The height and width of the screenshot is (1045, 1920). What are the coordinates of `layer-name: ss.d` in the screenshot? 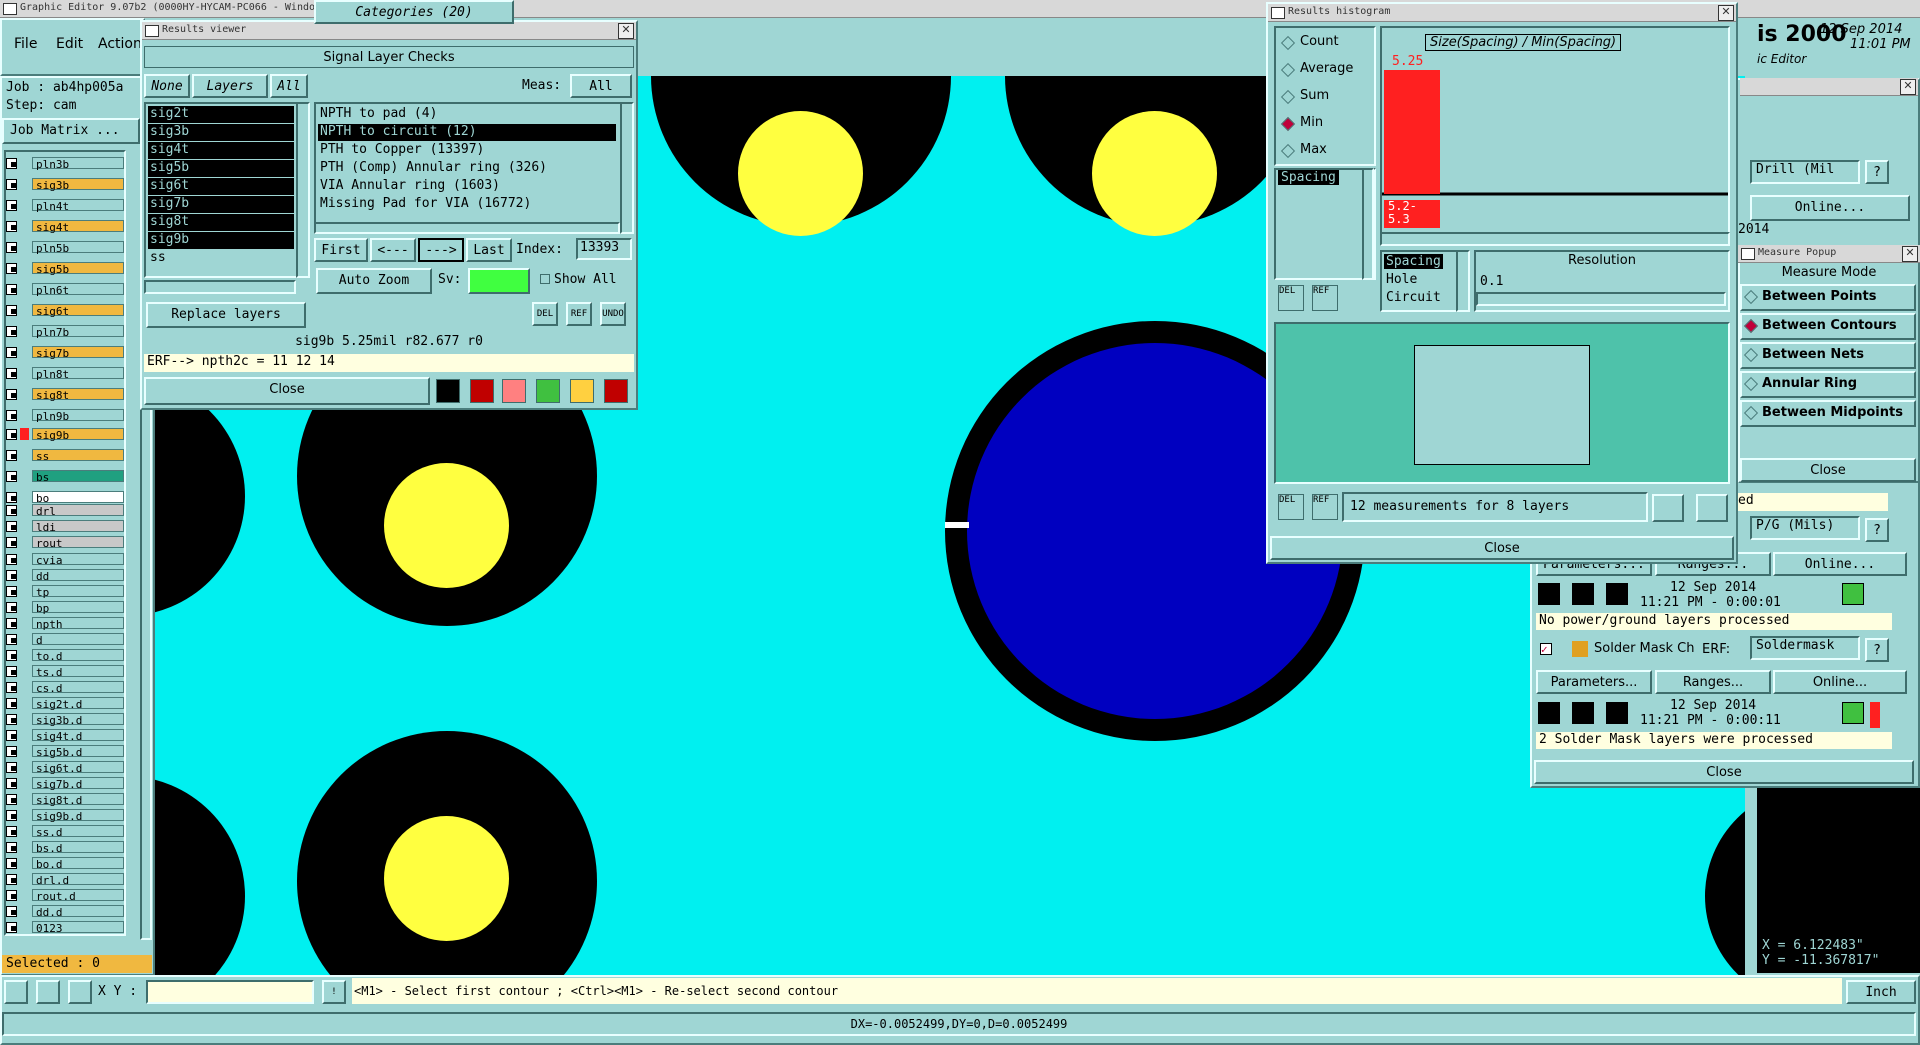 It's located at (78, 832).